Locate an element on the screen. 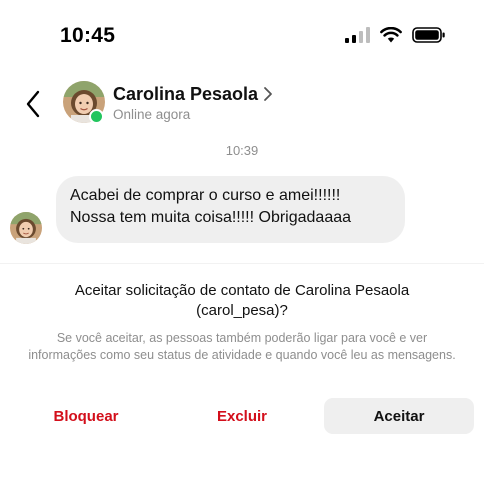  divider is located at coordinates (242, 263).